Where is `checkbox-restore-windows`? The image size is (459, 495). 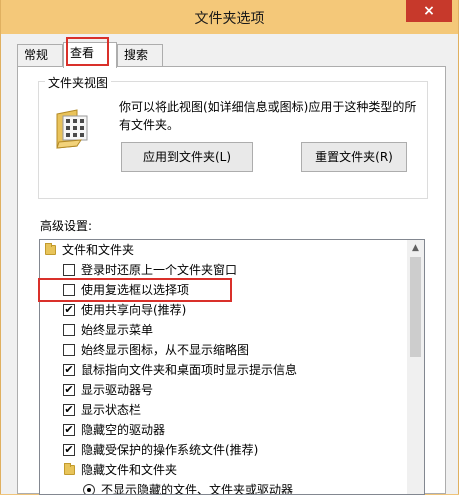 checkbox-restore-windows is located at coordinates (69, 270).